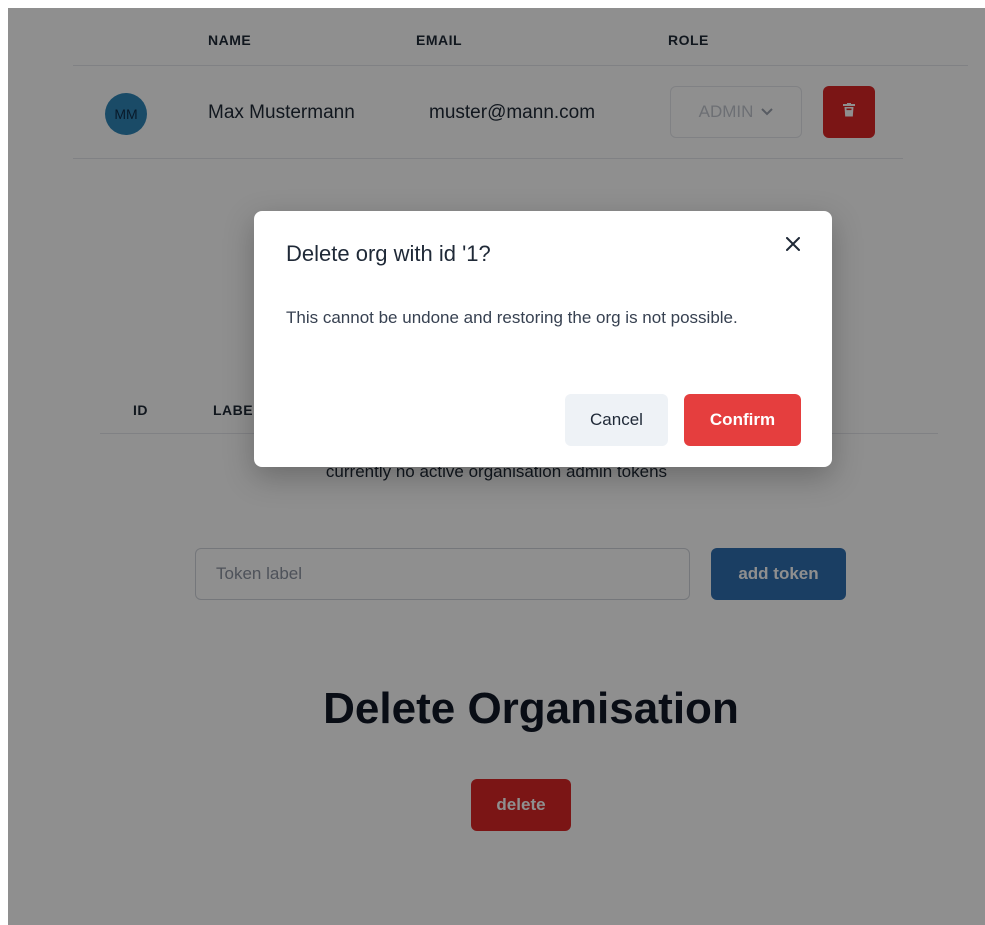  Describe the element at coordinates (742, 420) in the screenshot. I see `confirm-button: Confirm` at that location.